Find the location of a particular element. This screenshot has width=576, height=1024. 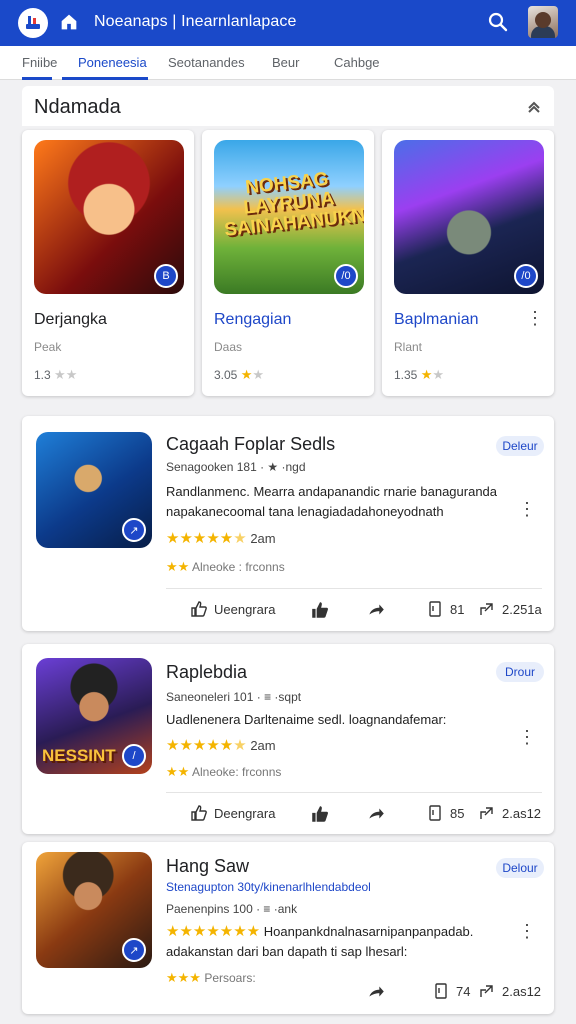

game-rating: 1.3 ★★ is located at coordinates (56, 374).